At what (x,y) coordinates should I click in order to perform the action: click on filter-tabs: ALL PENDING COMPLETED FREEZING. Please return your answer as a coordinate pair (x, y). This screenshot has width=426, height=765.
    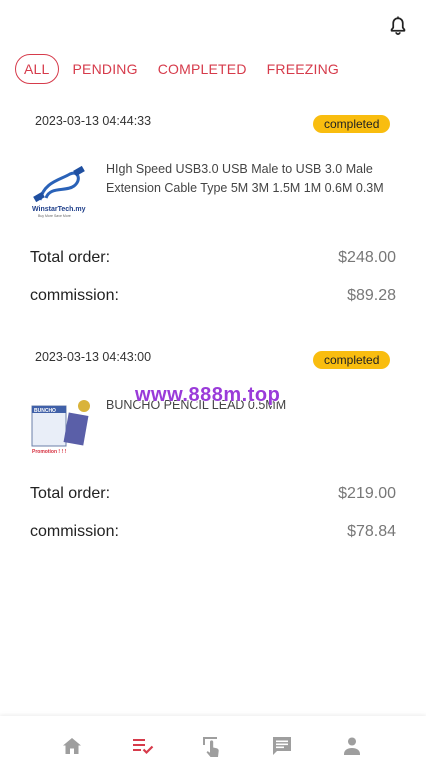
    Looking at the image, I should click on (182, 69).